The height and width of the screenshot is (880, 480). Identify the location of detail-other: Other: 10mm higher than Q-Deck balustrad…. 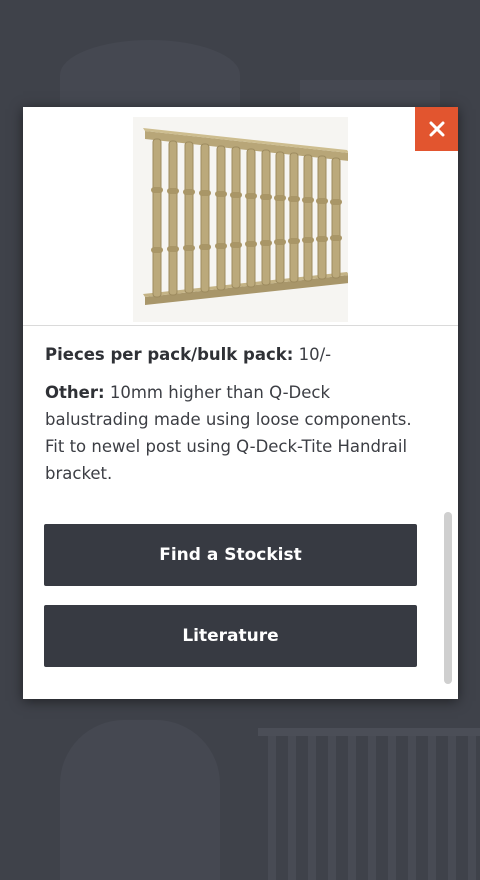
(232, 433).